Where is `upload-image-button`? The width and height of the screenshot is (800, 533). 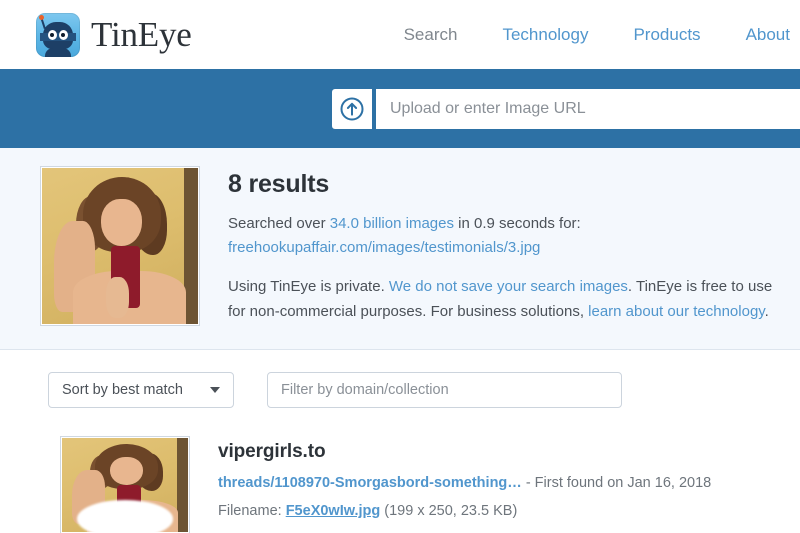 upload-image-button is located at coordinates (352, 108).